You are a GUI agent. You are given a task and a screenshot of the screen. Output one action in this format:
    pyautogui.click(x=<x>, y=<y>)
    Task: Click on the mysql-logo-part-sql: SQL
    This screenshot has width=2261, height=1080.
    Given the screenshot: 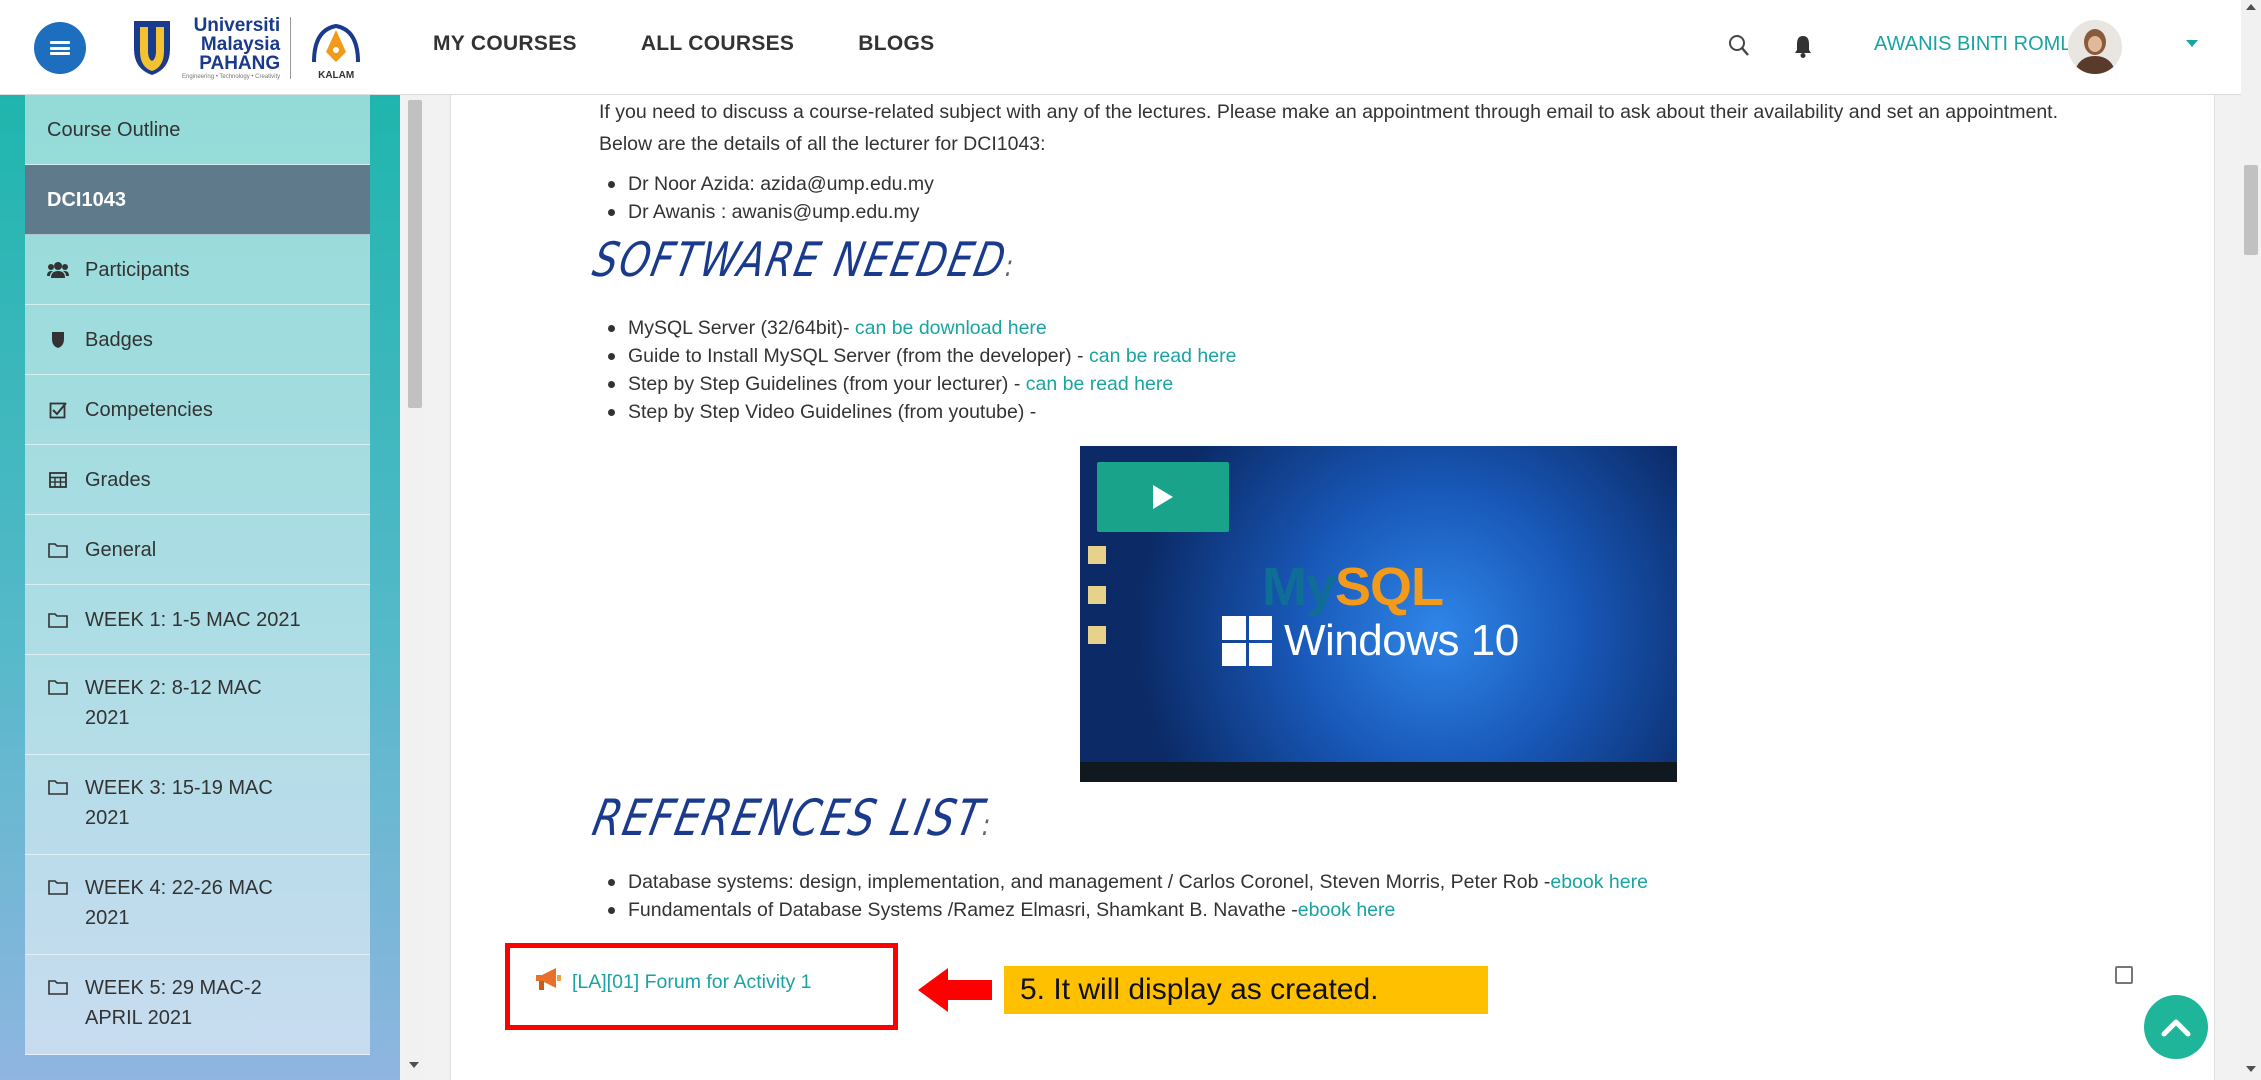 What is the action you would take?
    pyautogui.click(x=1389, y=587)
    